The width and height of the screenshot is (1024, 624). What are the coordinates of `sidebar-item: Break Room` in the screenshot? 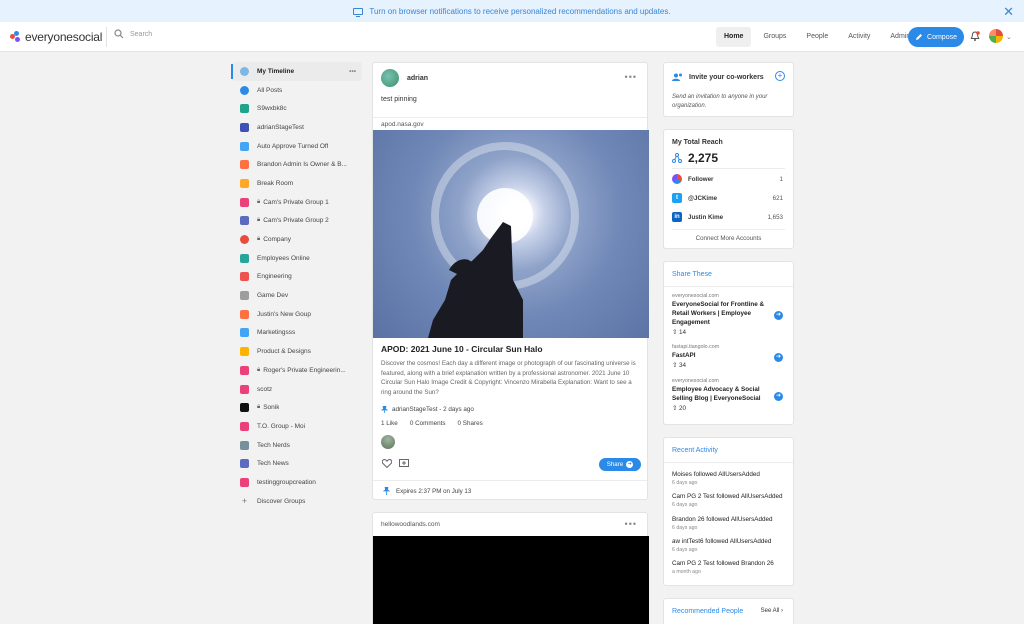 It's located at (297, 183).